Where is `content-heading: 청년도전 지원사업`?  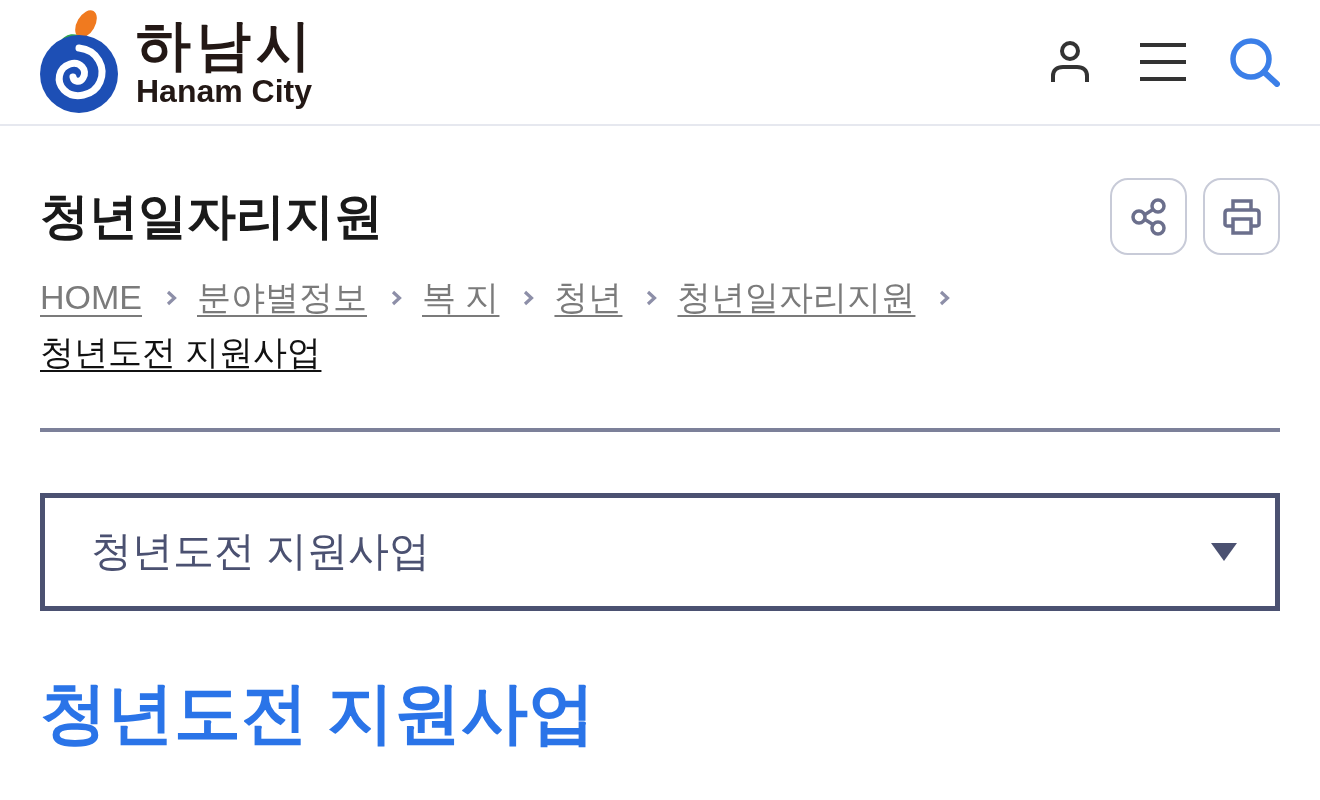
content-heading: 청년도전 지원사업 is located at coordinates (318, 713).